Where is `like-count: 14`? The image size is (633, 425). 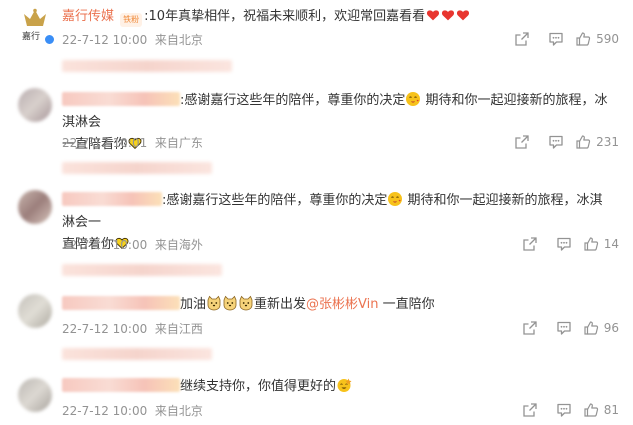 like-count: 14 is located at coordinates (611, 244).